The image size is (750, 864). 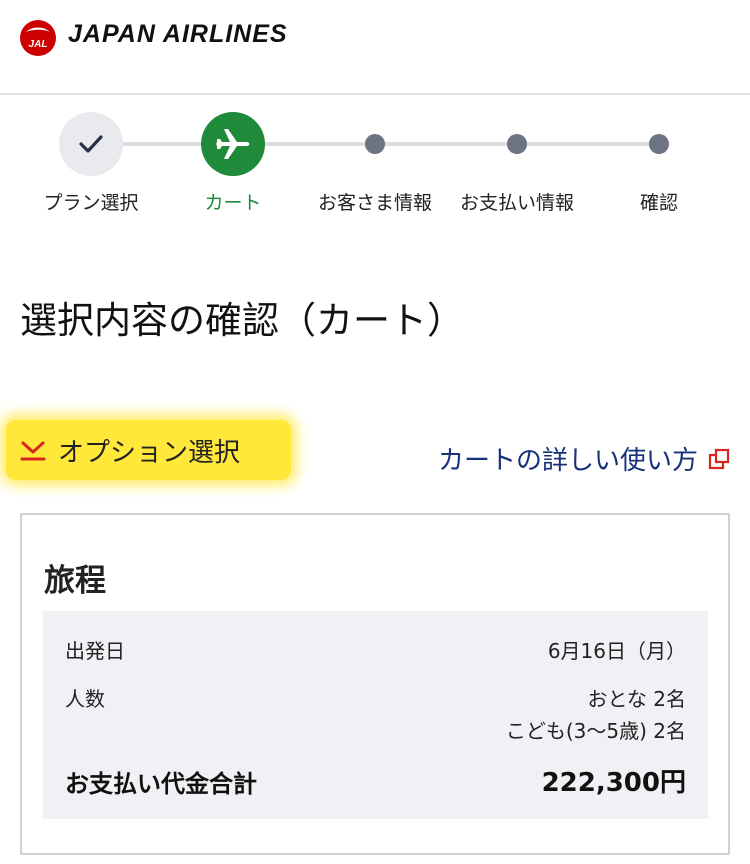 What do you see at coordinates (33, 451) in the screenshot?
I see `chevron-down-icon` at bounding box center [33, 451].